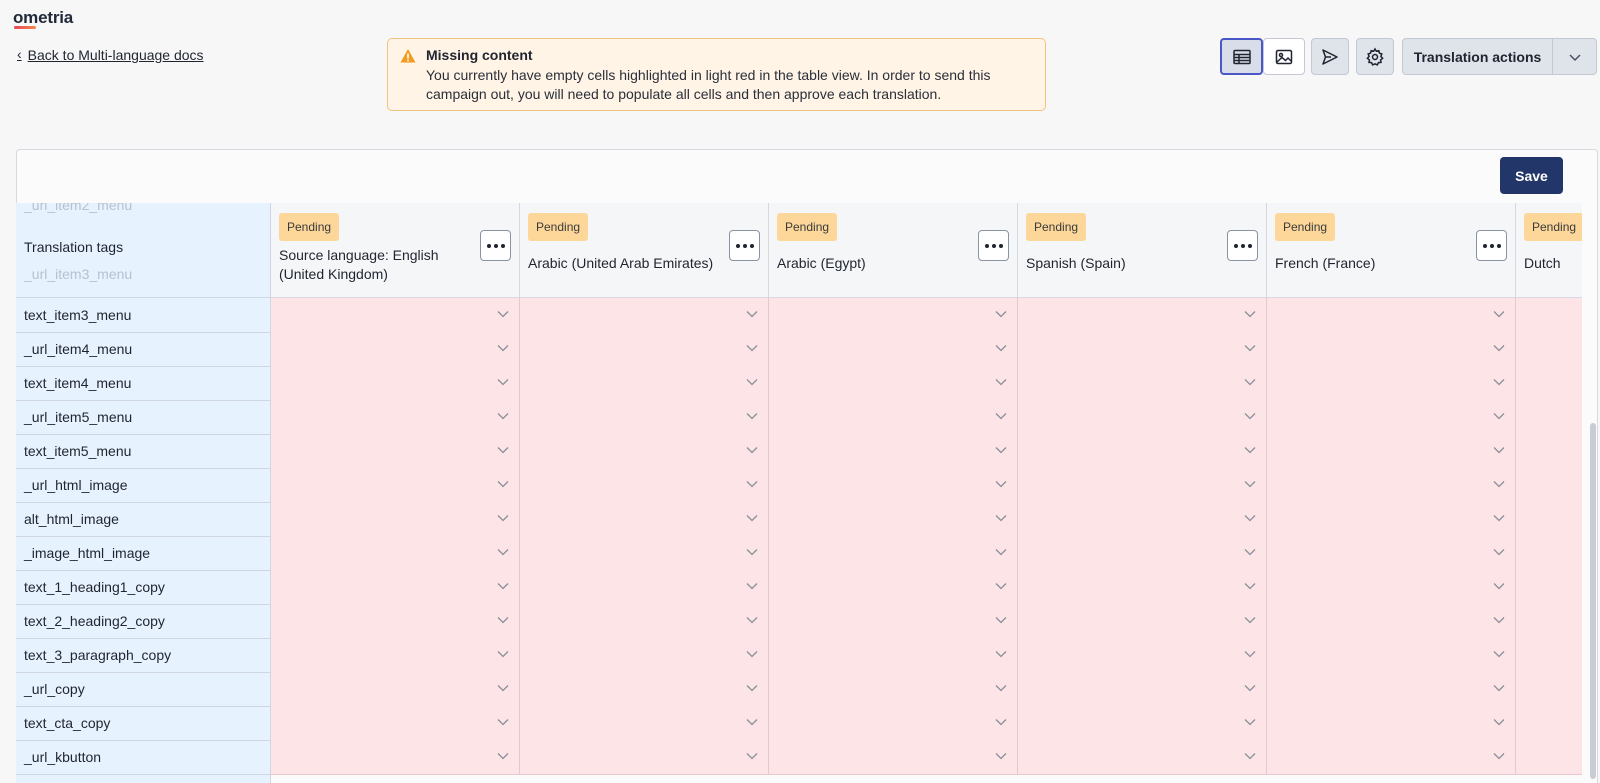 The width and height of the screenshot is (1600, 783). Describe the element at coordinates (1531, 175) in the screenshot. I see `save-button: Save` at that location.